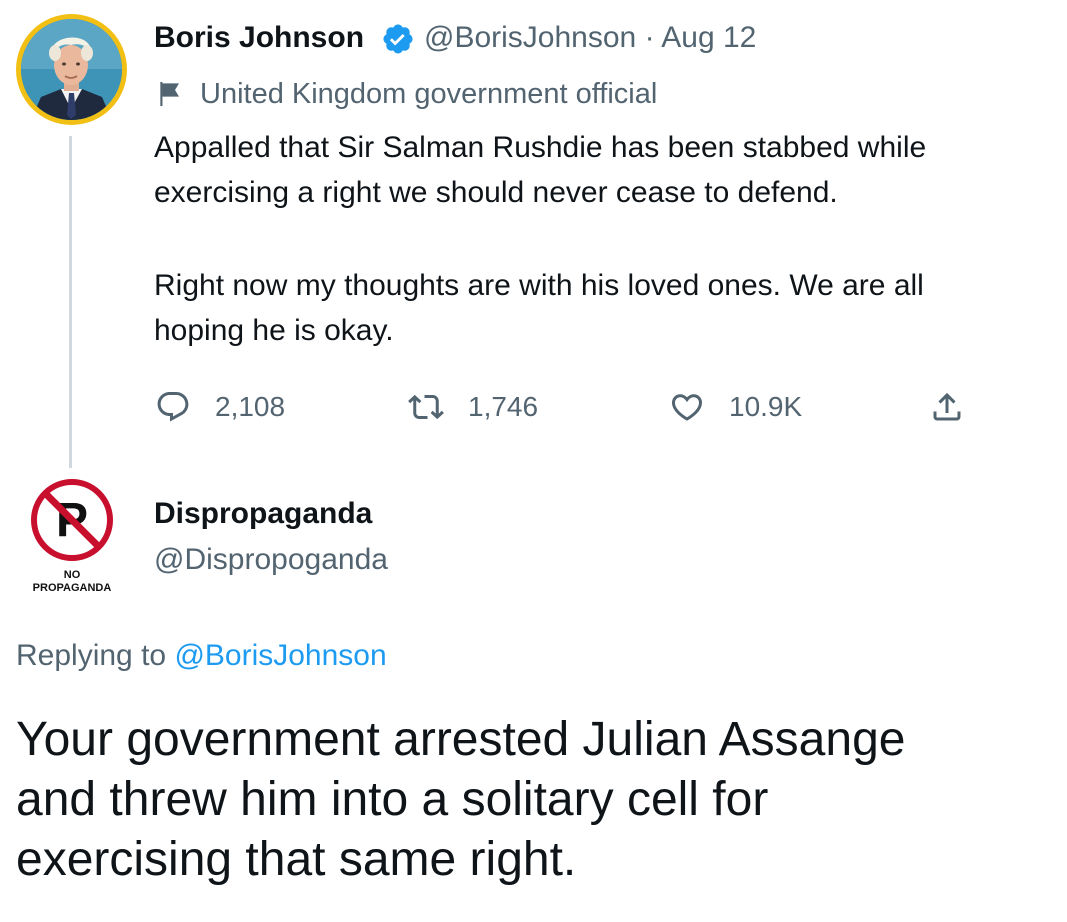 The image size is (1067, 922). I want to click on government-label-text: United Kingdom government official, so click(429, 94).